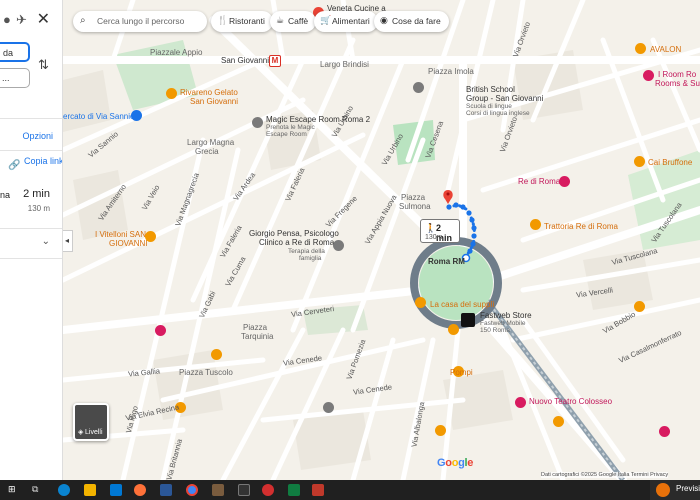 The image size is (700, 500). What do you see at coordinates (294, 490) in the screenshot?
I see `excel-icon` at bounding box center [294, 490].